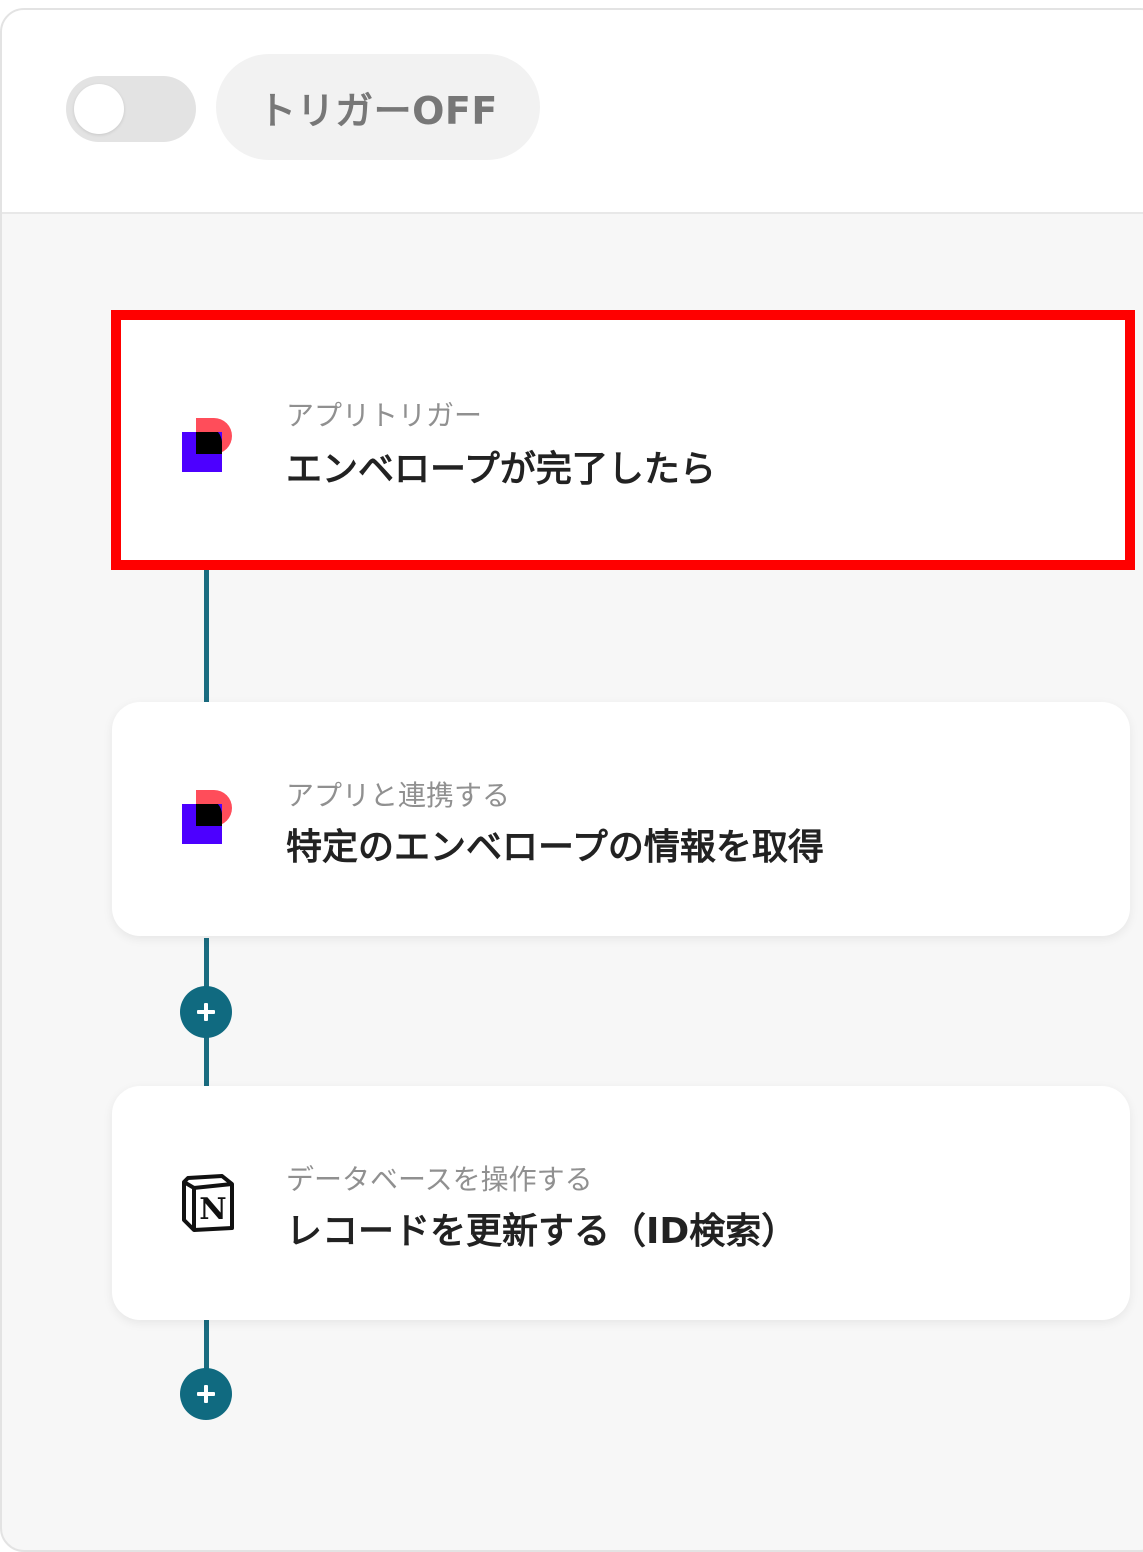  I want to click on flow-step-action: アプリと連携する 特定のエンベロープの情報を取得, so click(621, 819).